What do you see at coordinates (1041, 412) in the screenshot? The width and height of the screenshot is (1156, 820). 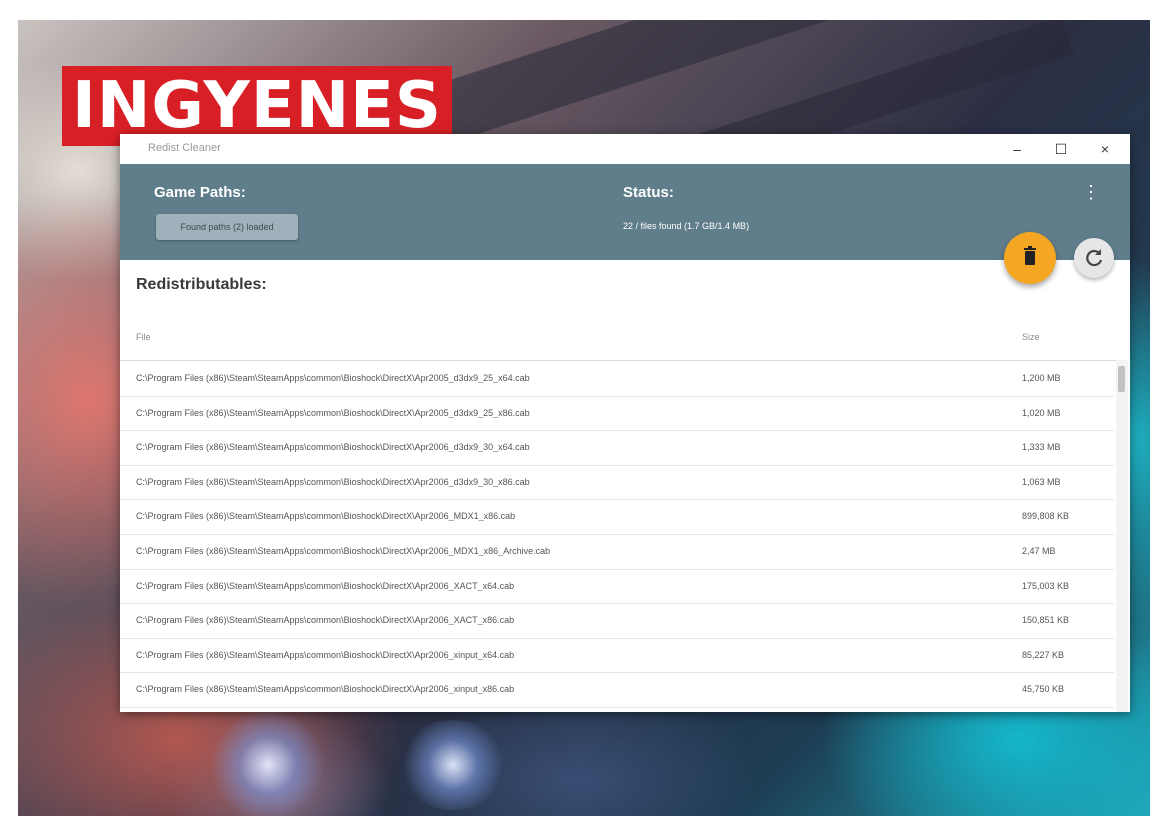 I see `file-size: 1,020 MB` at bounding box center [1041, 412].